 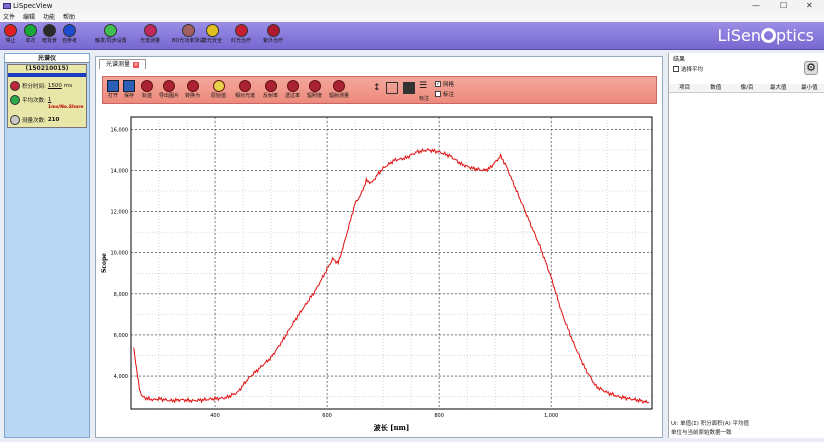 I want to click on toolbar-label-4: 触发/同步设置, so click(x=111, y=41).